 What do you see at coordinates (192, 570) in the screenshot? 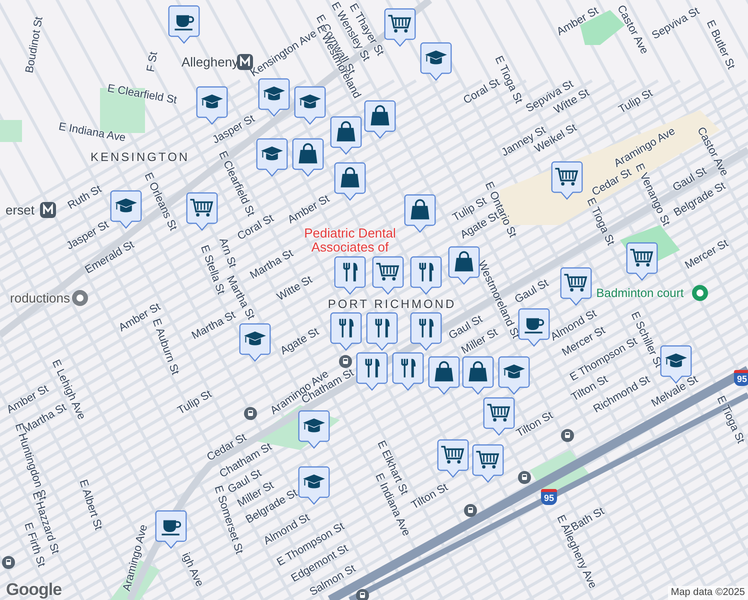
I see `street-label: igh Ave` at bounding box center [192, 570].